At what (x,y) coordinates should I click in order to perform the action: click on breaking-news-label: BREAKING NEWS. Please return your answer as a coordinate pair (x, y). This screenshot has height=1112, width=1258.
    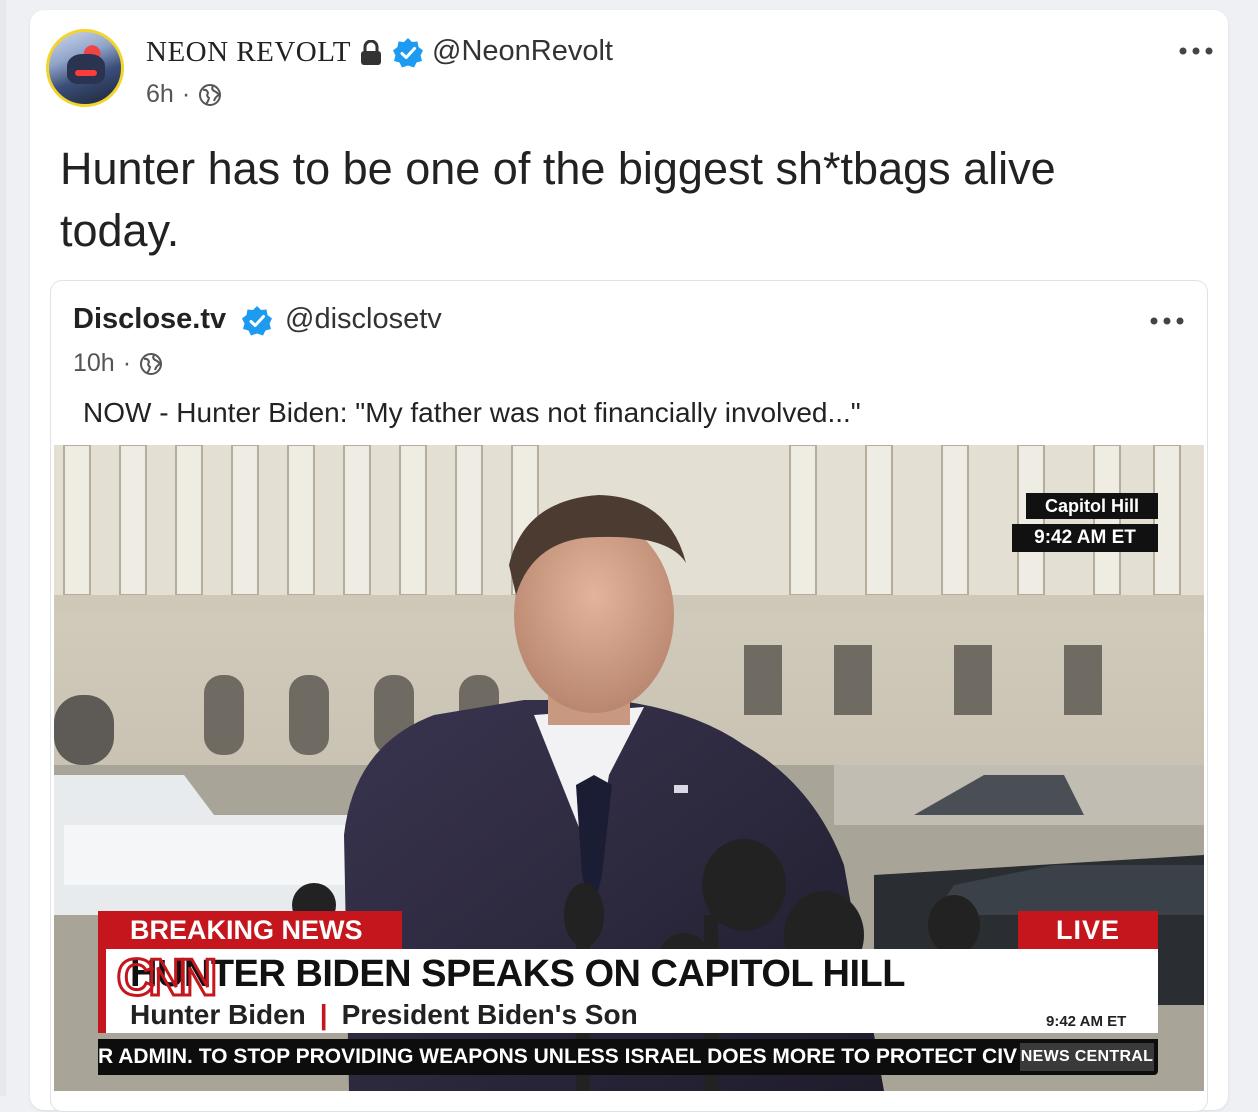
    Looking at the image, I should click on (250, 930).